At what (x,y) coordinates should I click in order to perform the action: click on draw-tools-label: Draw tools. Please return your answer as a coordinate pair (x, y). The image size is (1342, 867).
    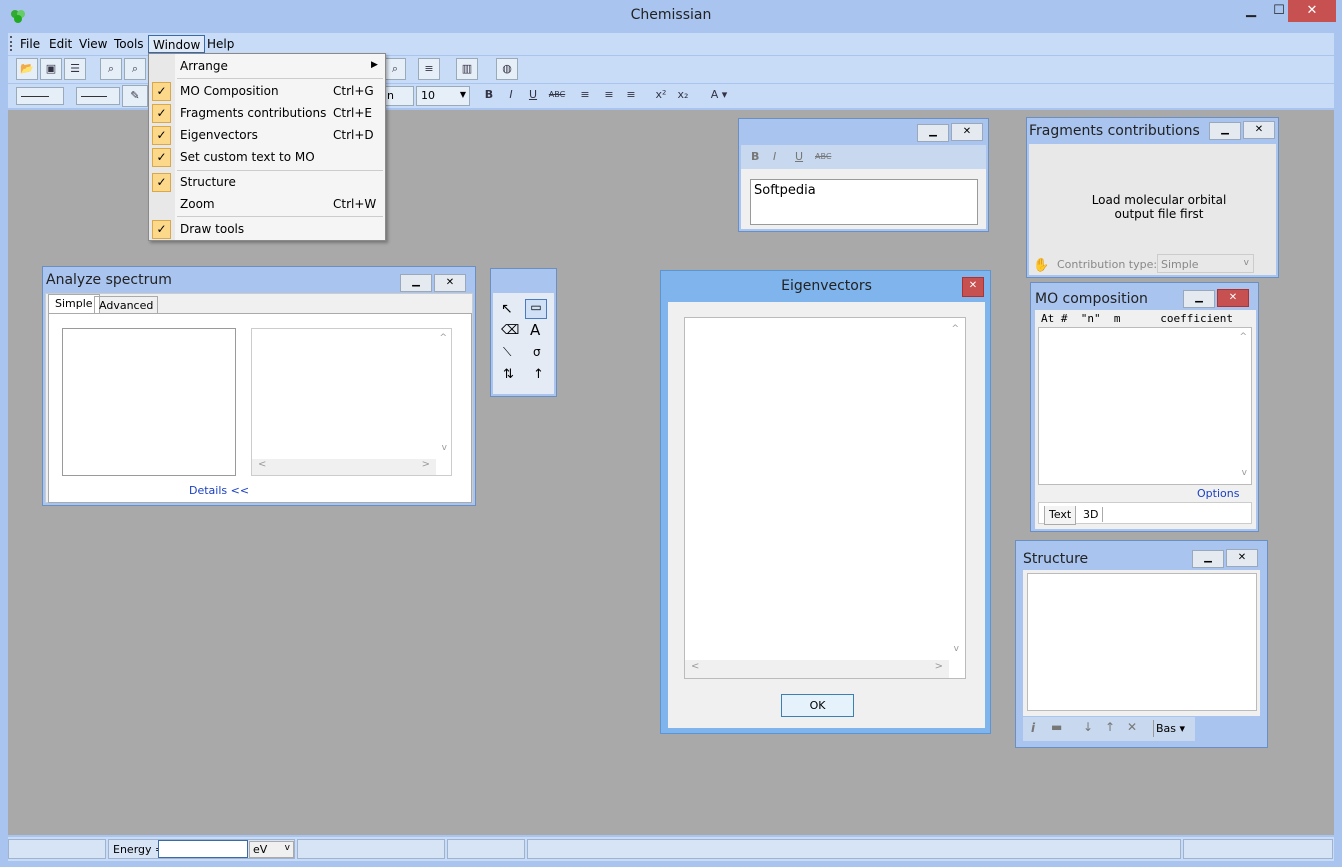
    Looking at the image, I should click on (212, 229).